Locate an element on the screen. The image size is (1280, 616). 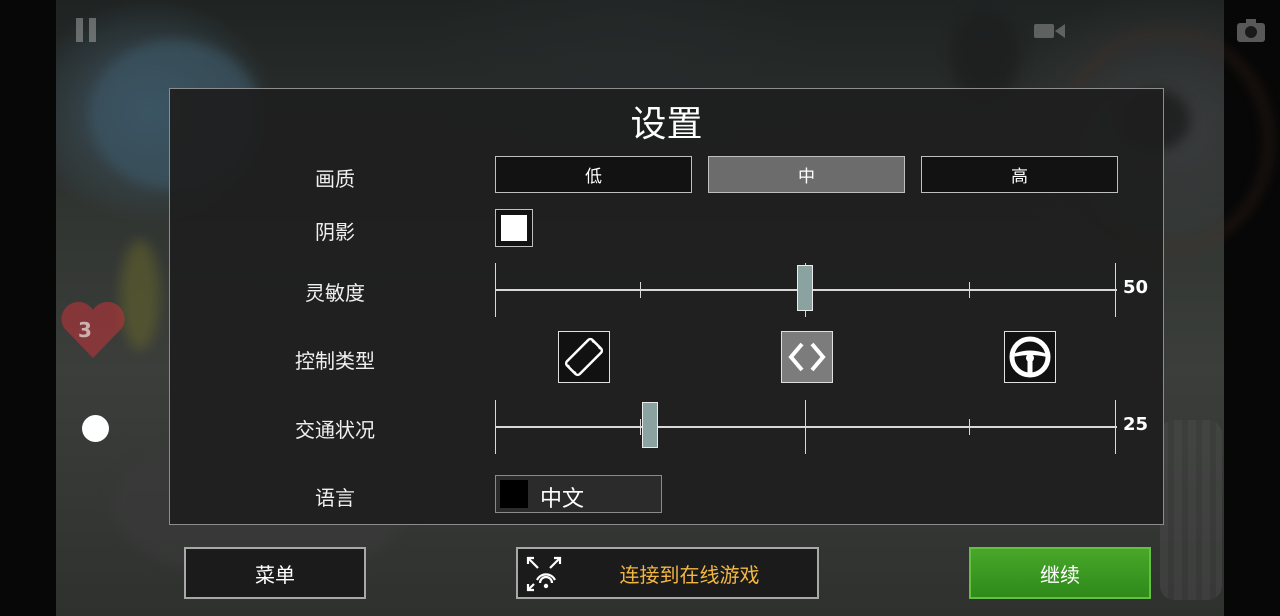
pause-icon is located at coordinates (86, 30).